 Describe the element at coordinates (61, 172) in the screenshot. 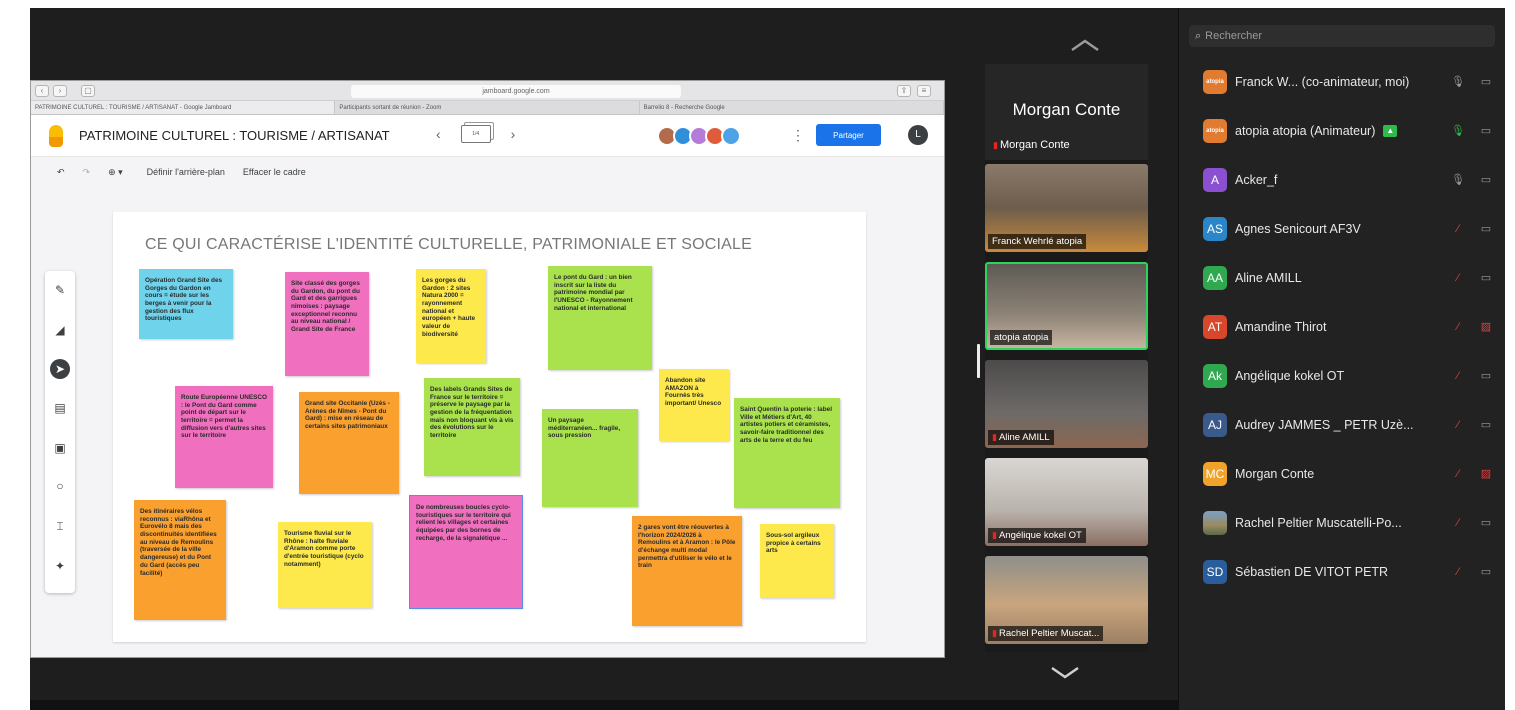

I see `undo-icon: ↶` at that location.